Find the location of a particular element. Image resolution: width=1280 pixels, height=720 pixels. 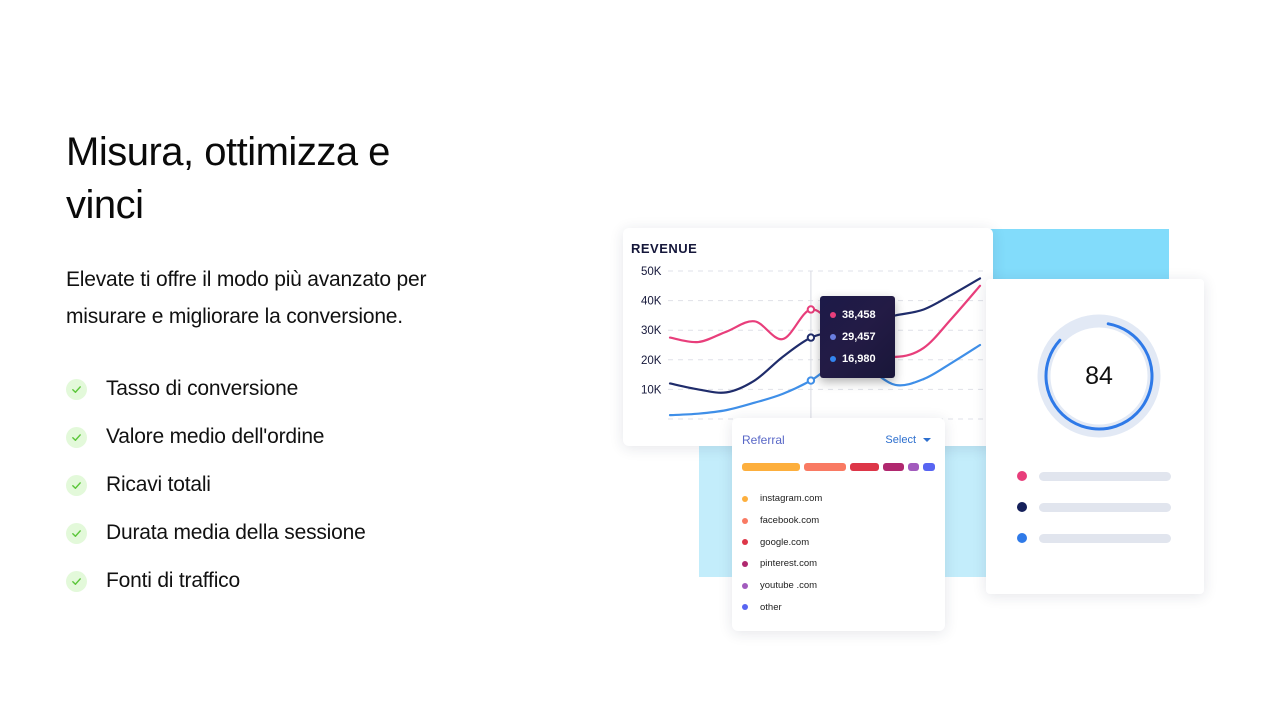

referral-source-item: google.com is located at coordinates (782, 542).